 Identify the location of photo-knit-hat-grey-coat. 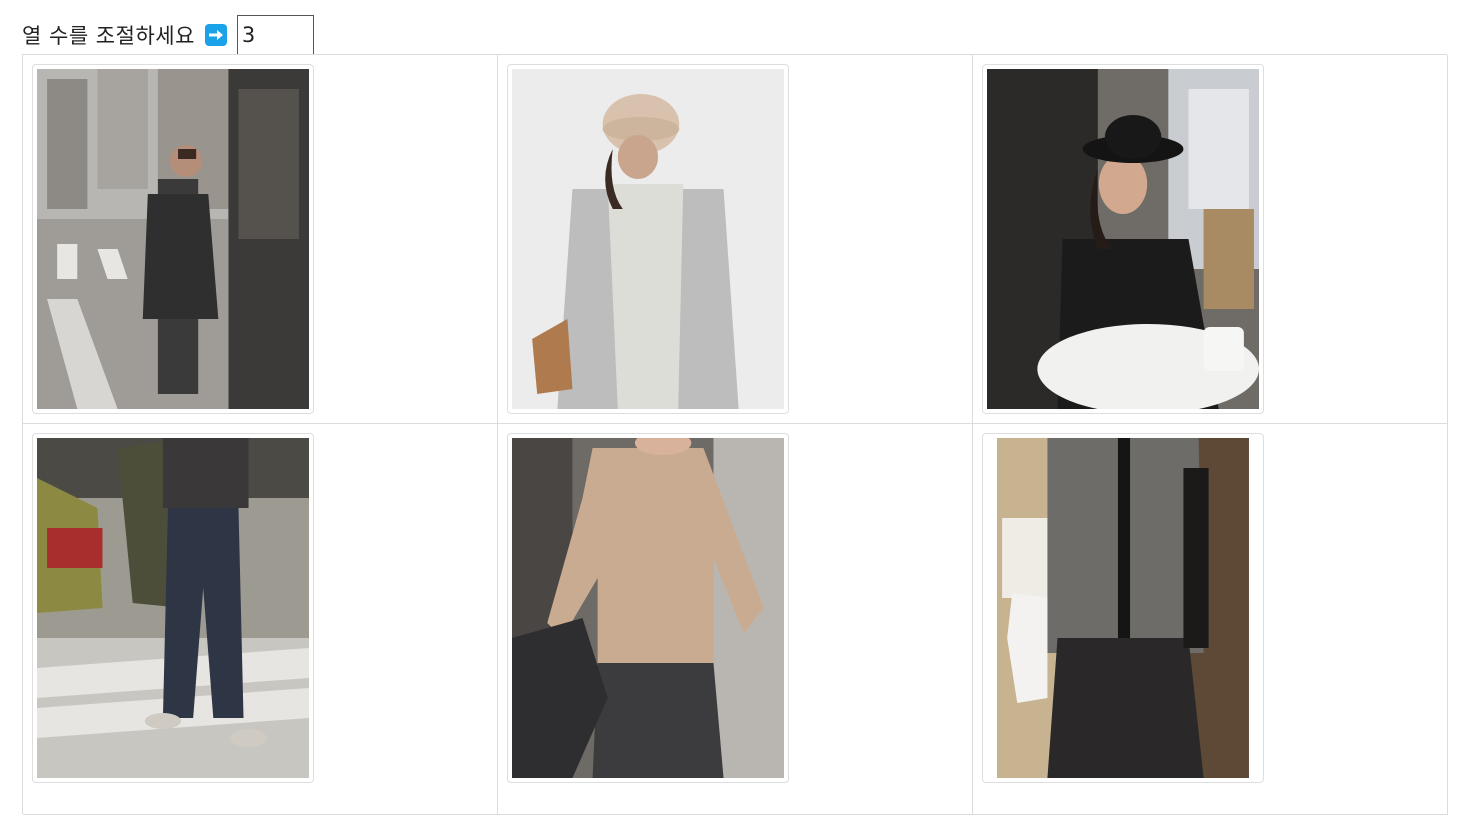
(648, 239).